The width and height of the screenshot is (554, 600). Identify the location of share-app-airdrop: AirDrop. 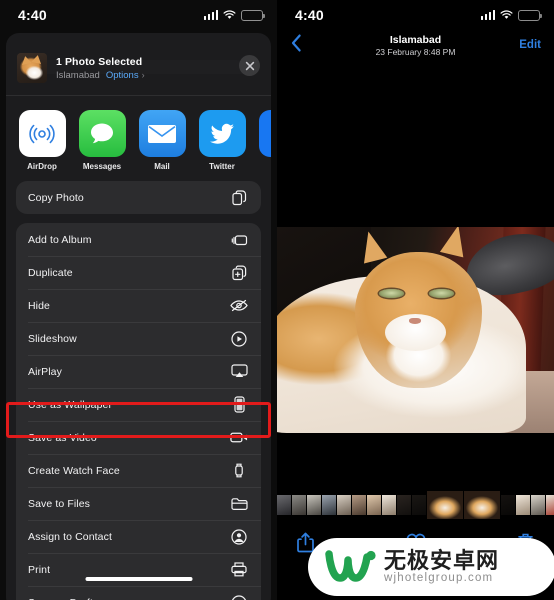
(42, 140).